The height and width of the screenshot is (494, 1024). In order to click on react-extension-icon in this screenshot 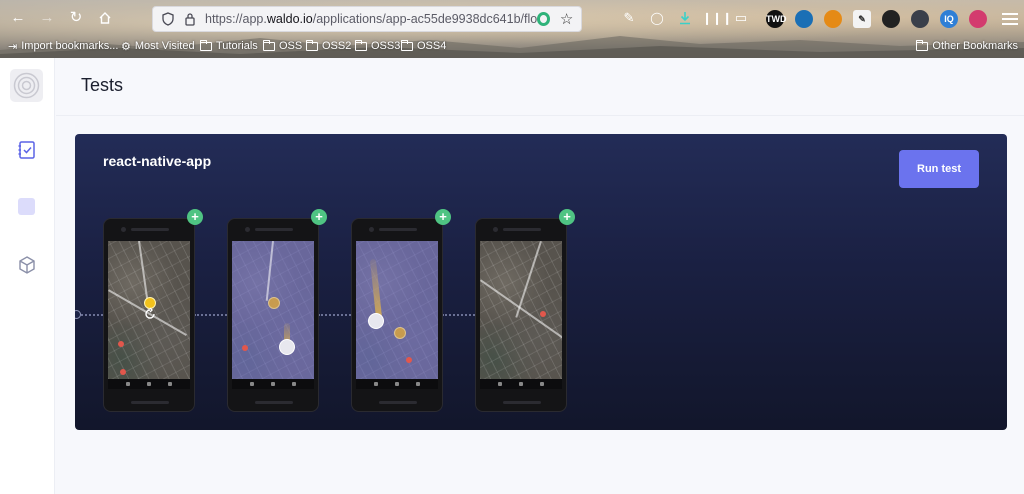, I will do `click(920, 19)`.